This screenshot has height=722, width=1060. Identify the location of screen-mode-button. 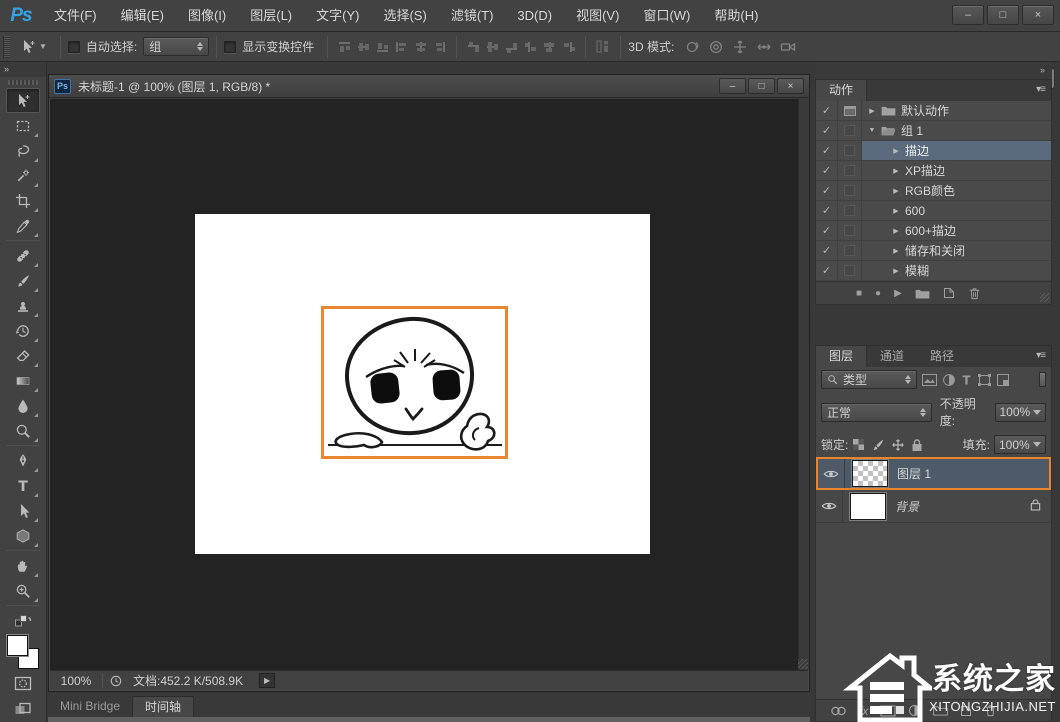
(23, 708).